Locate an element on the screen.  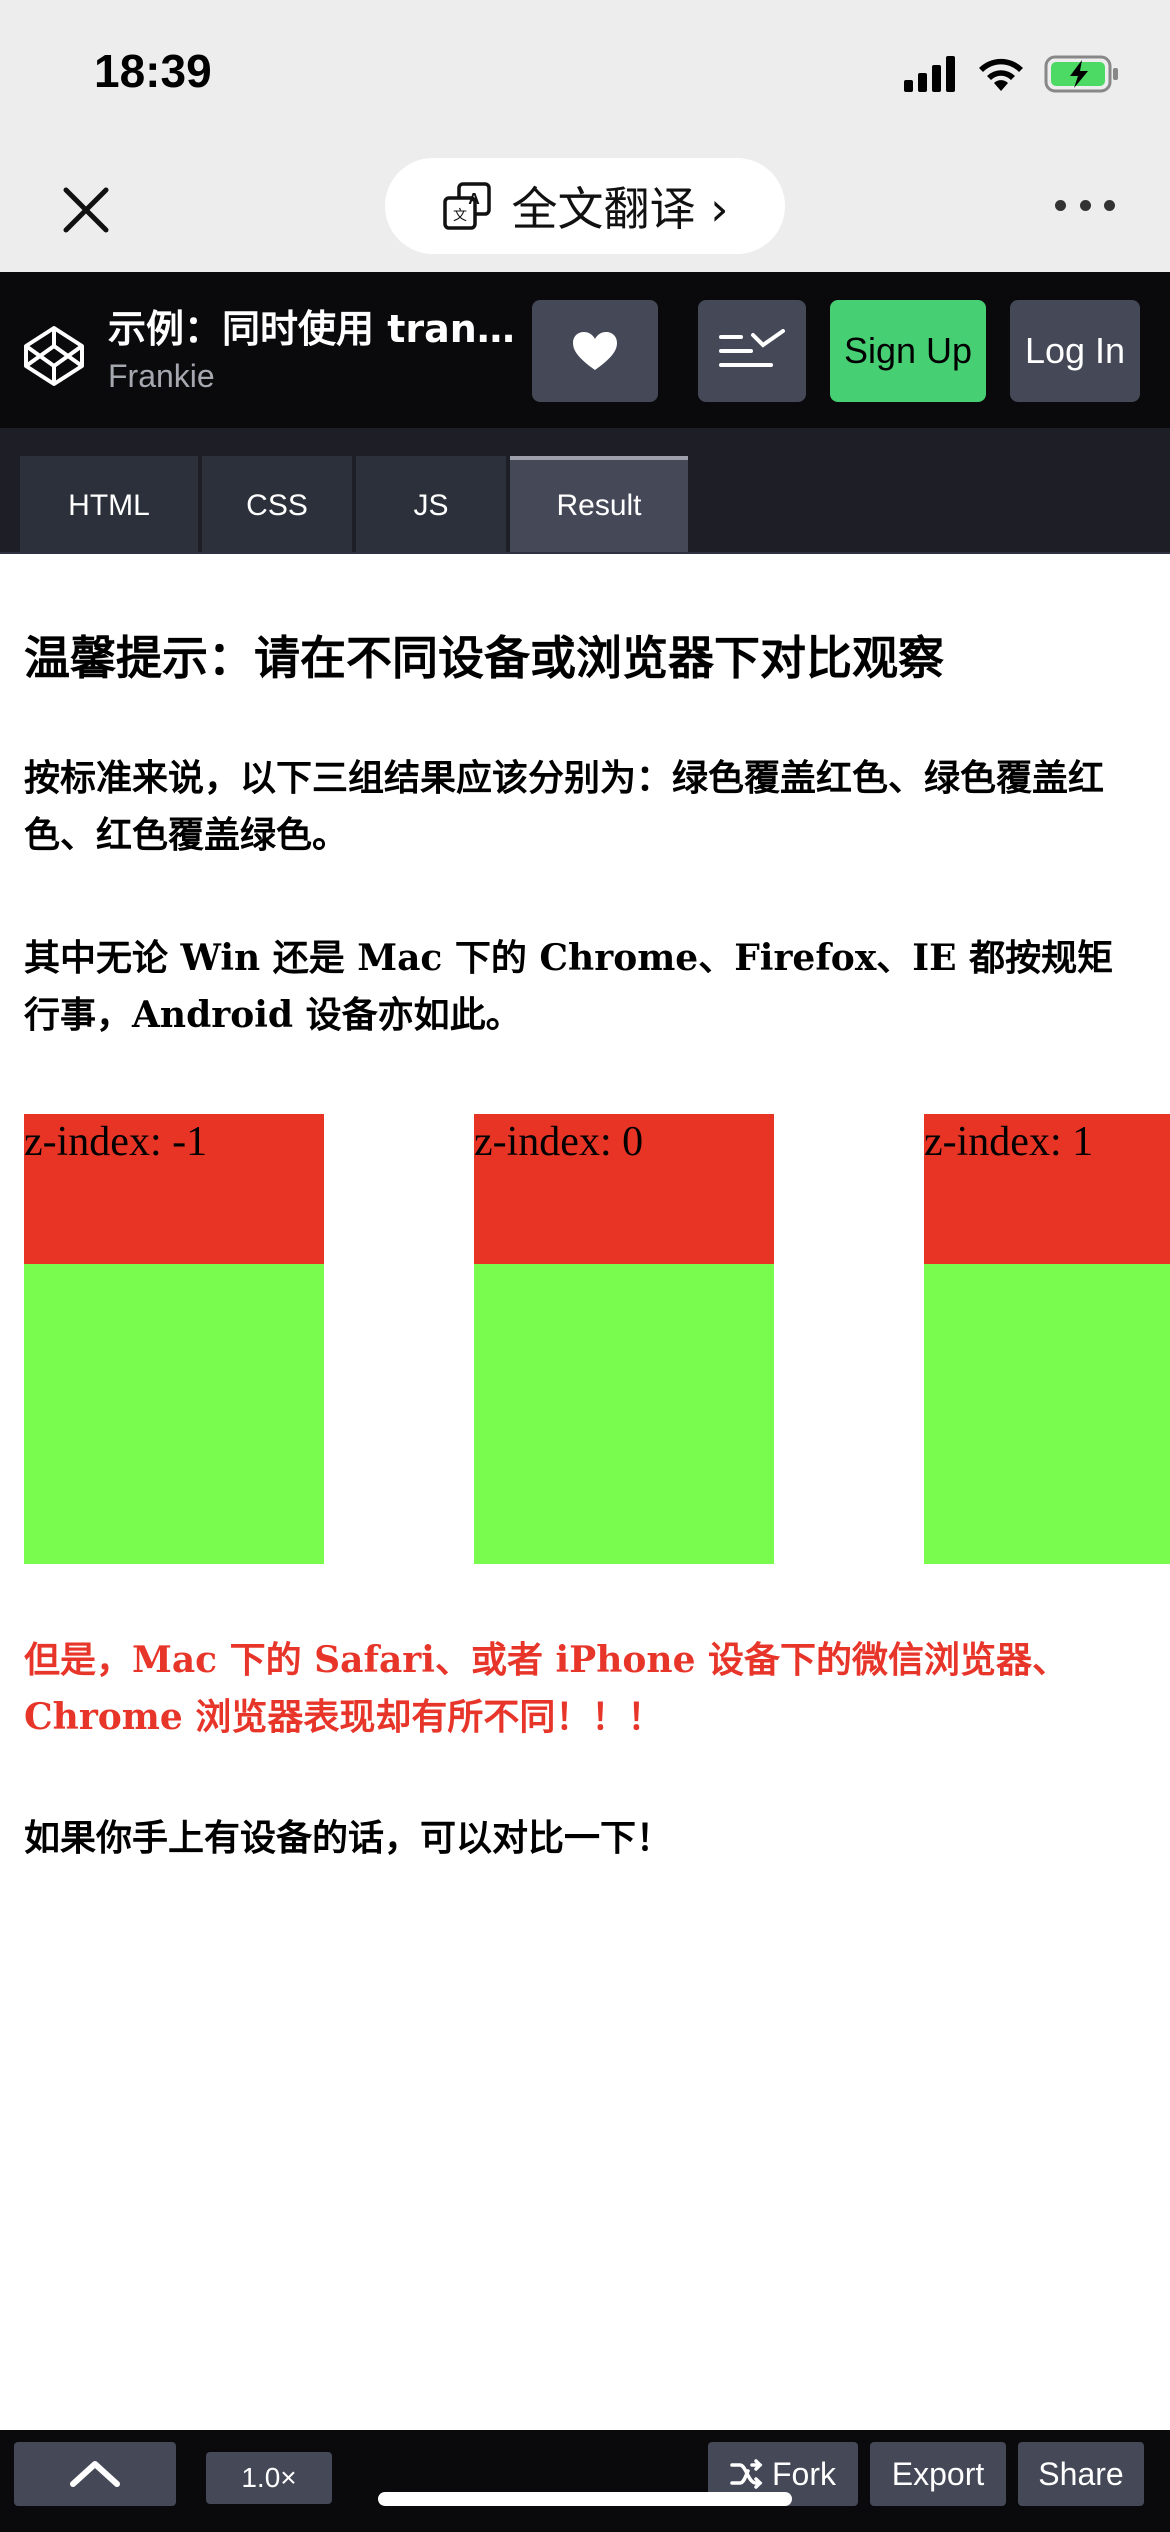
page-heading: 温馨提示：请在不同设备或浏览器下对比观察 is located at coordinates (484, 658).